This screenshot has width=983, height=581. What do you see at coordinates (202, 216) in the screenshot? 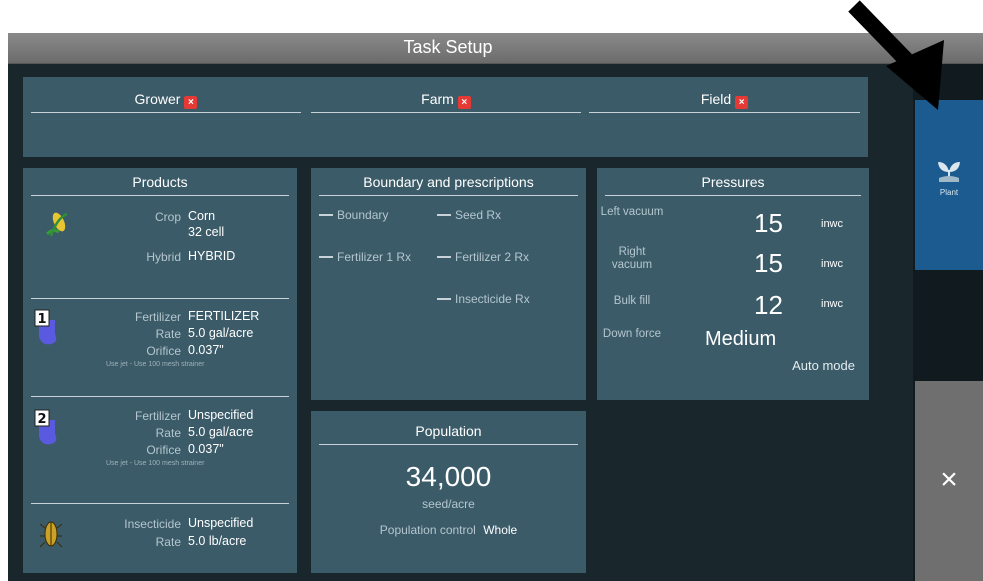
I see `crop-value: Corn` at bounding box center [202, 216].